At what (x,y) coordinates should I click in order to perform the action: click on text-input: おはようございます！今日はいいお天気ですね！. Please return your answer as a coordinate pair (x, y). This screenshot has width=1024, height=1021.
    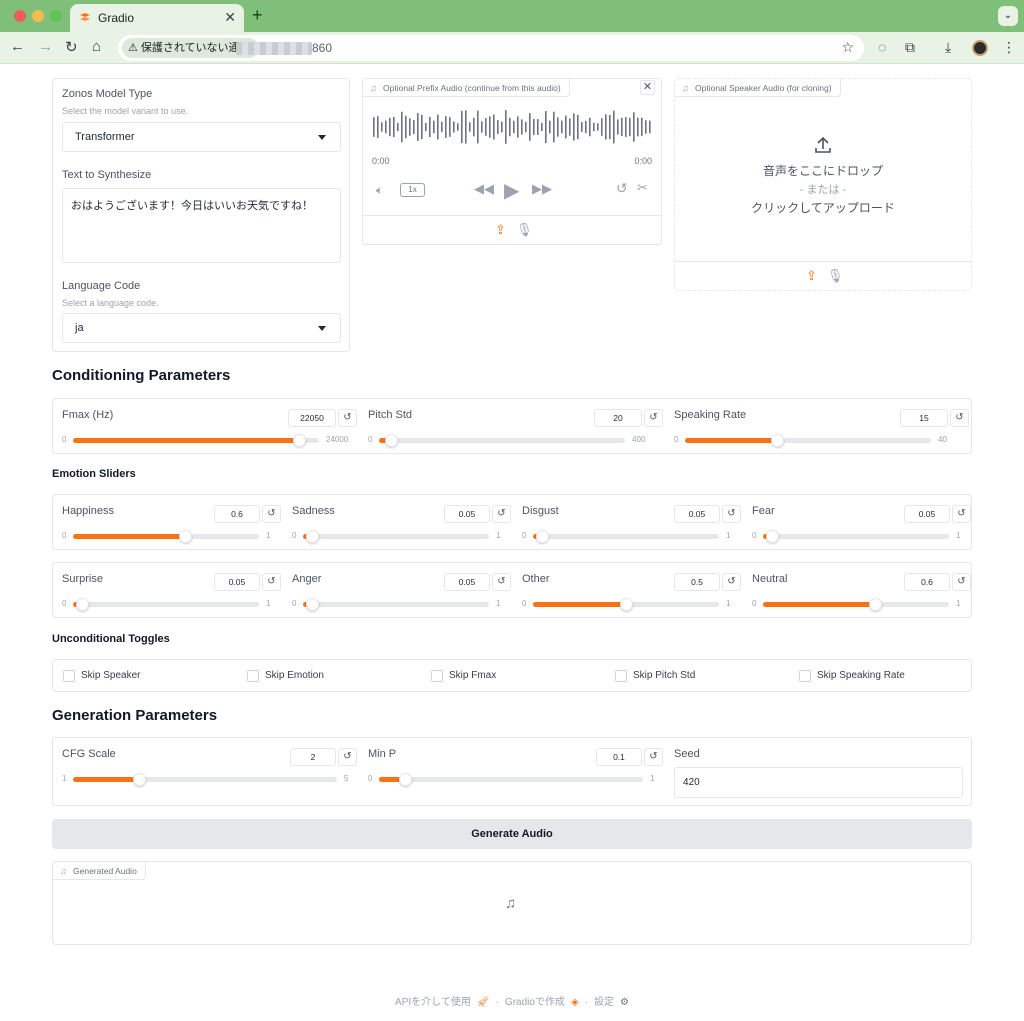
    Looking at the image, I should click on (201, 225).